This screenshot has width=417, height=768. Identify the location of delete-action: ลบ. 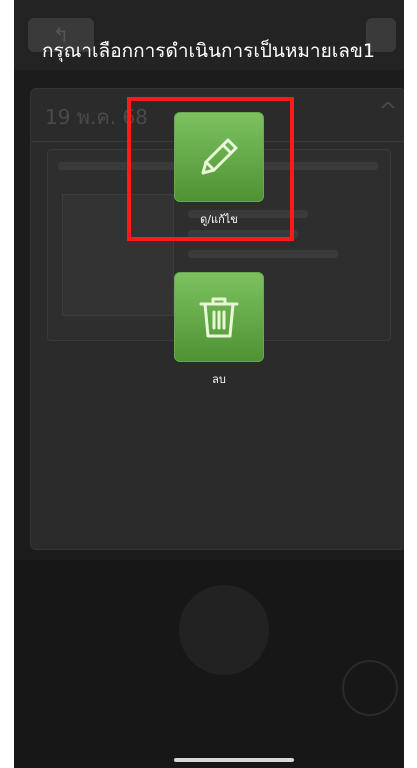
(219, 330).